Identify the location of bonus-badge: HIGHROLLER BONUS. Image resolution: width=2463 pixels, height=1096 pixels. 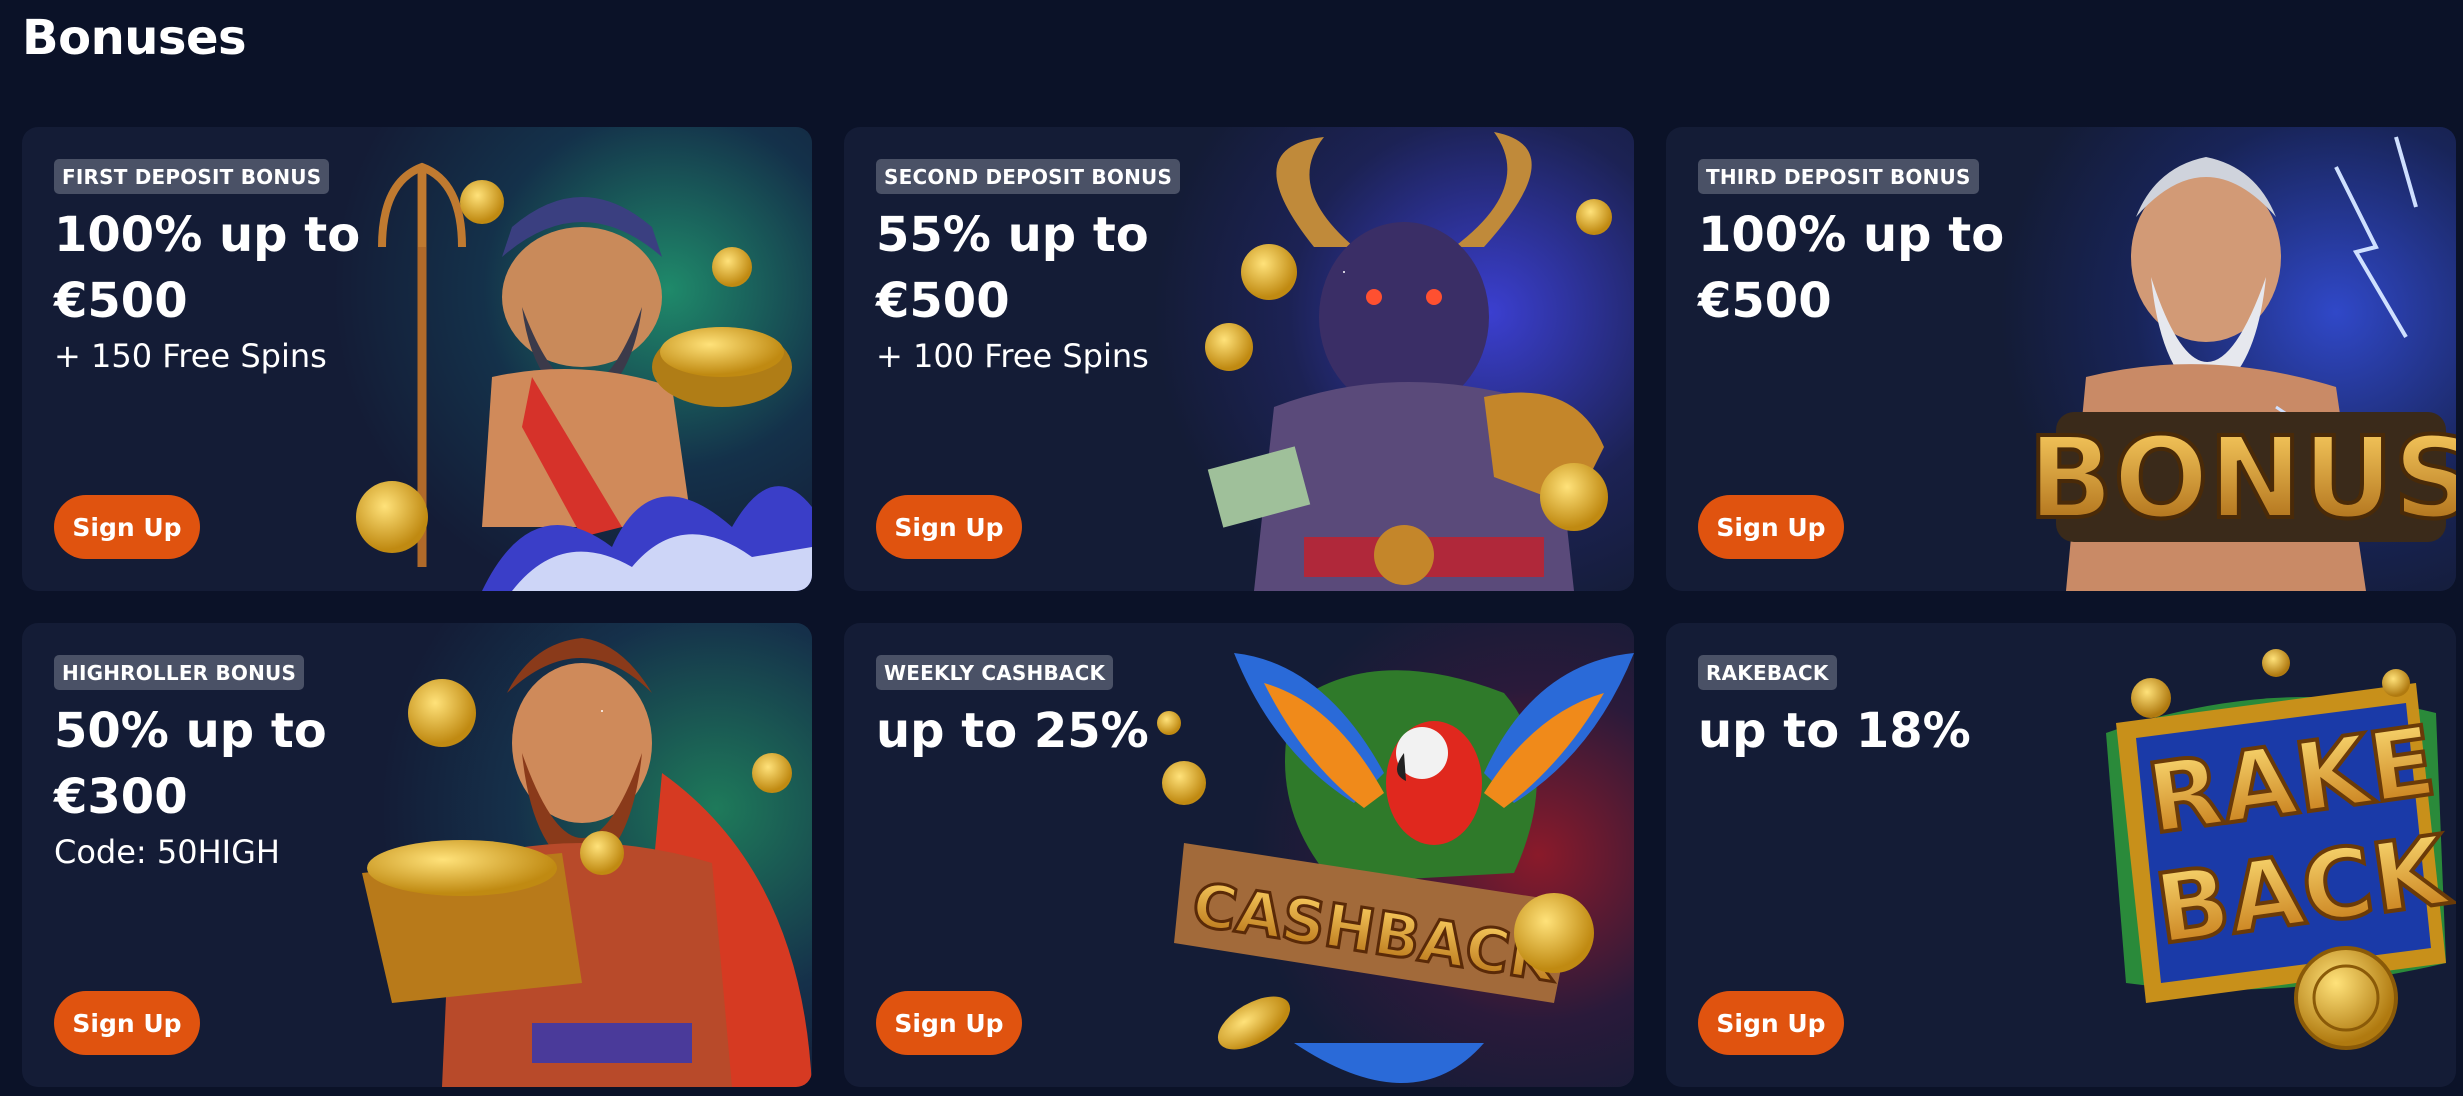
(179, 672).